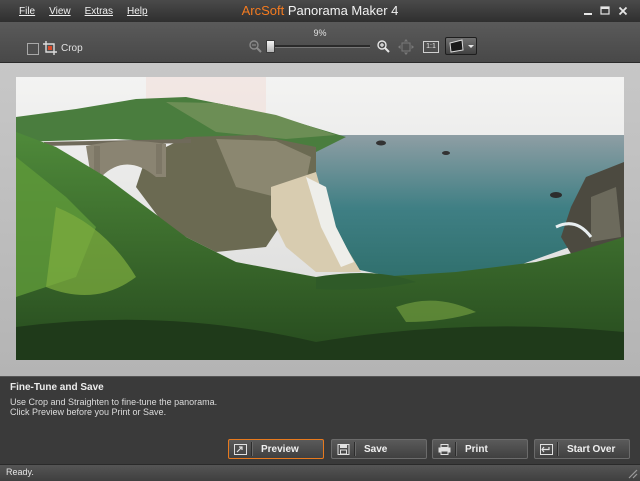 This screenshot has height=481, width=640. I want to click on close-button, so click(623, 11).